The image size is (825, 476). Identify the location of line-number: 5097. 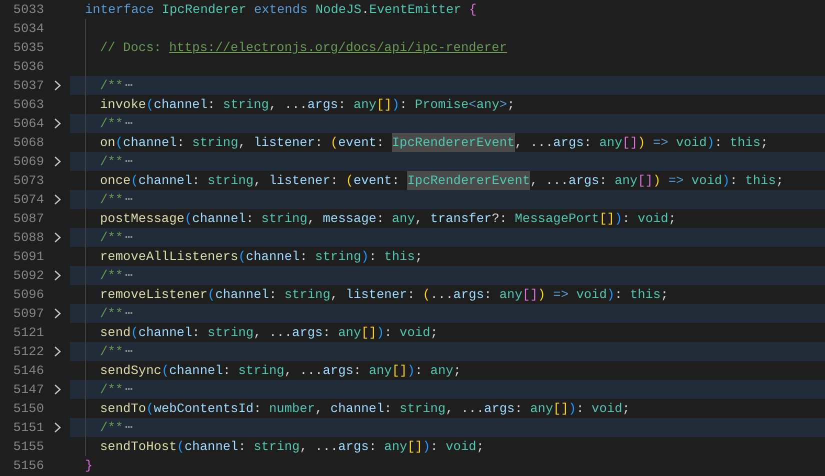
(28, 314).